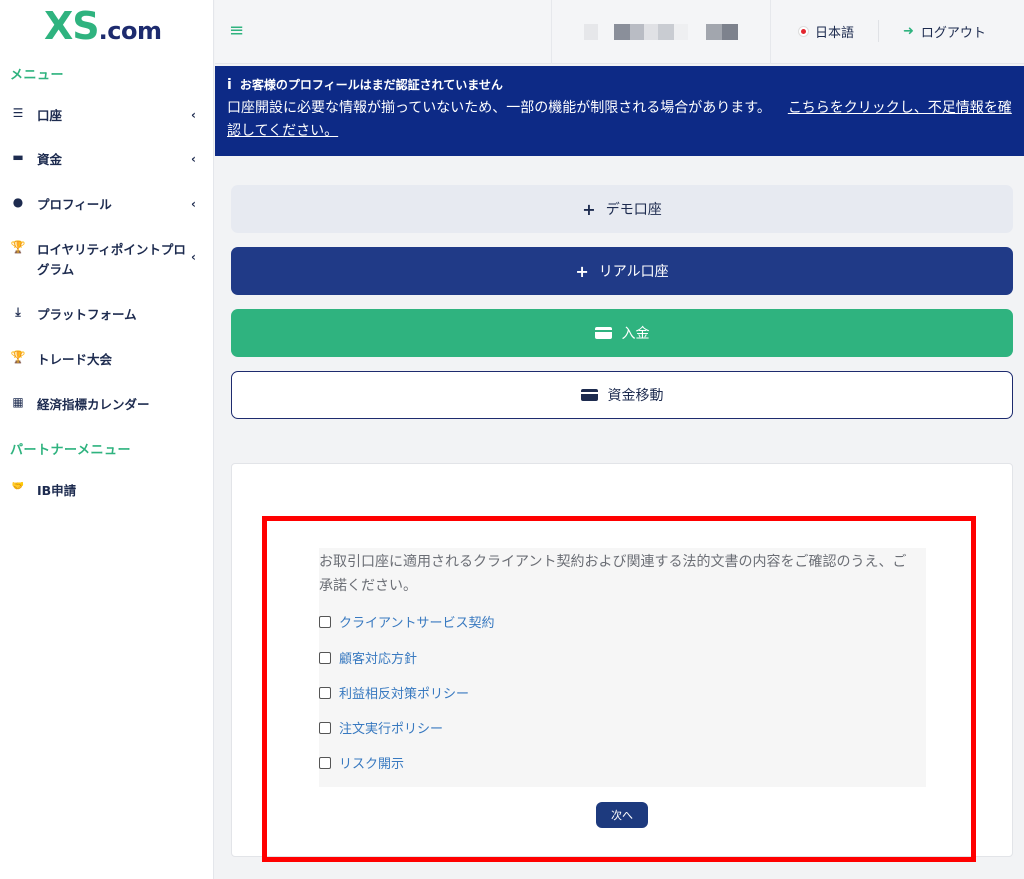 The height and width of the screenshot is (879, 1024). I want to click on document-link: 注文実行ポリシー, so click(391, 727).